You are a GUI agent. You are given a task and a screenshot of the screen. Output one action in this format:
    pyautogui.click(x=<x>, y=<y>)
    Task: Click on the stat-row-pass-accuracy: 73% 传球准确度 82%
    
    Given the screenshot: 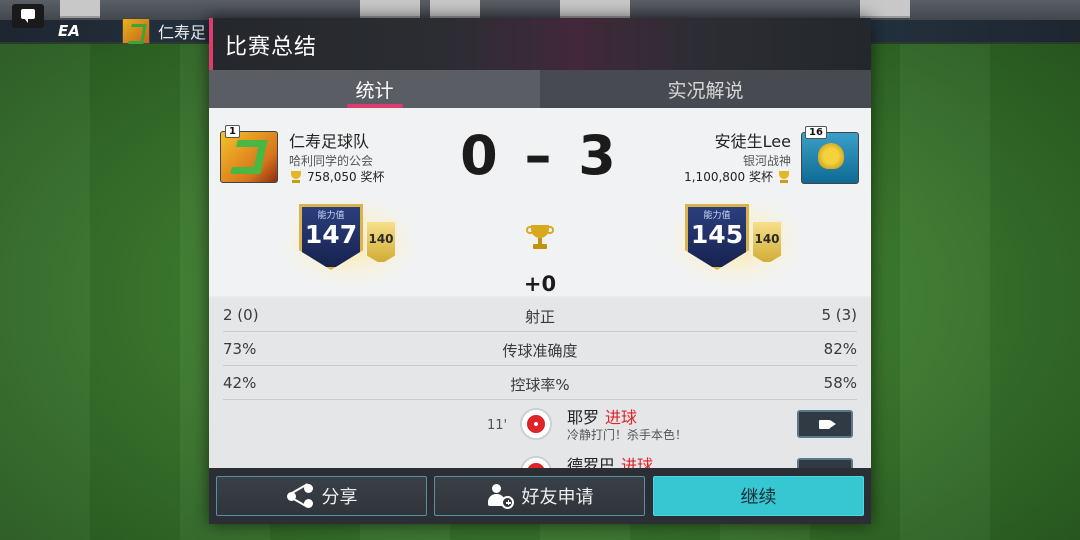 What is the action you would take?
    pyautogui.click(x=540, y=349)
    